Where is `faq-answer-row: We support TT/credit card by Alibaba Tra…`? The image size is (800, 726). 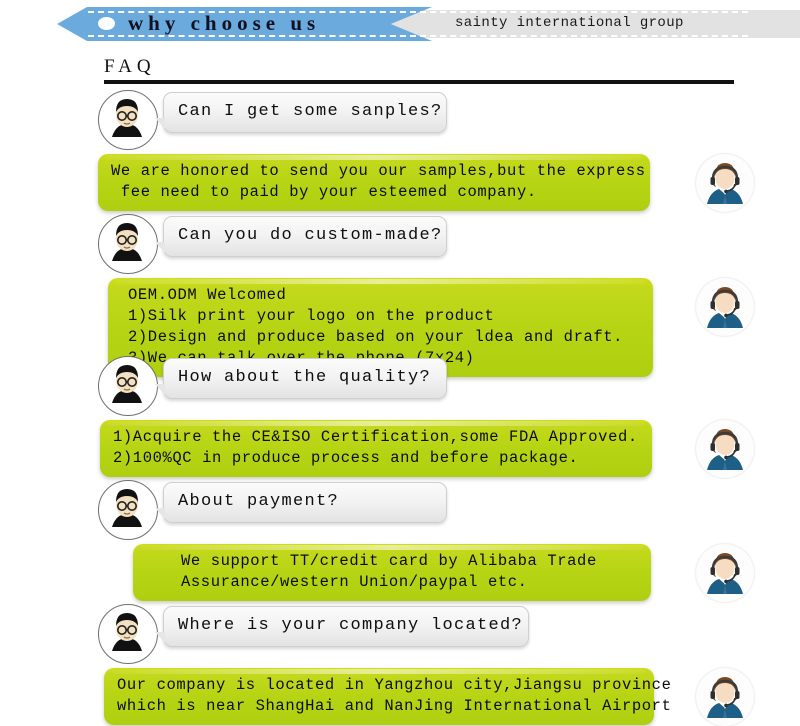 faq-answer-row: We support TT/credit card by Alibaba Tra… is located at coordinates (400, 571).